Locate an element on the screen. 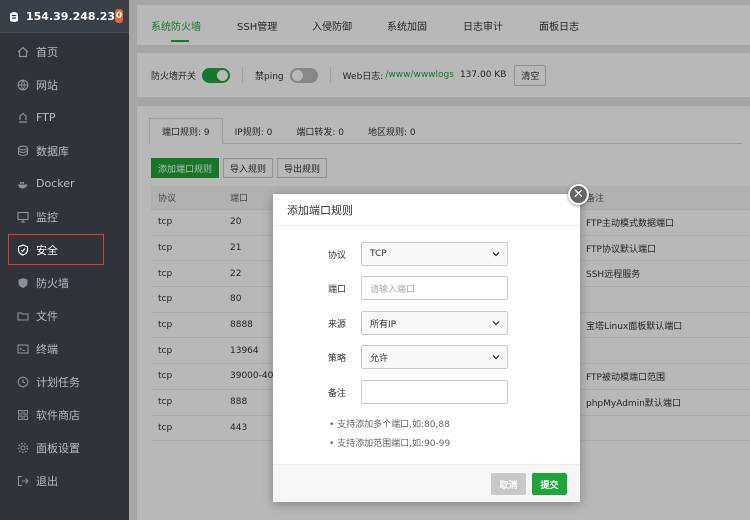  sidebar-item-12: 软件商店 is located at coordinates (64, 414).